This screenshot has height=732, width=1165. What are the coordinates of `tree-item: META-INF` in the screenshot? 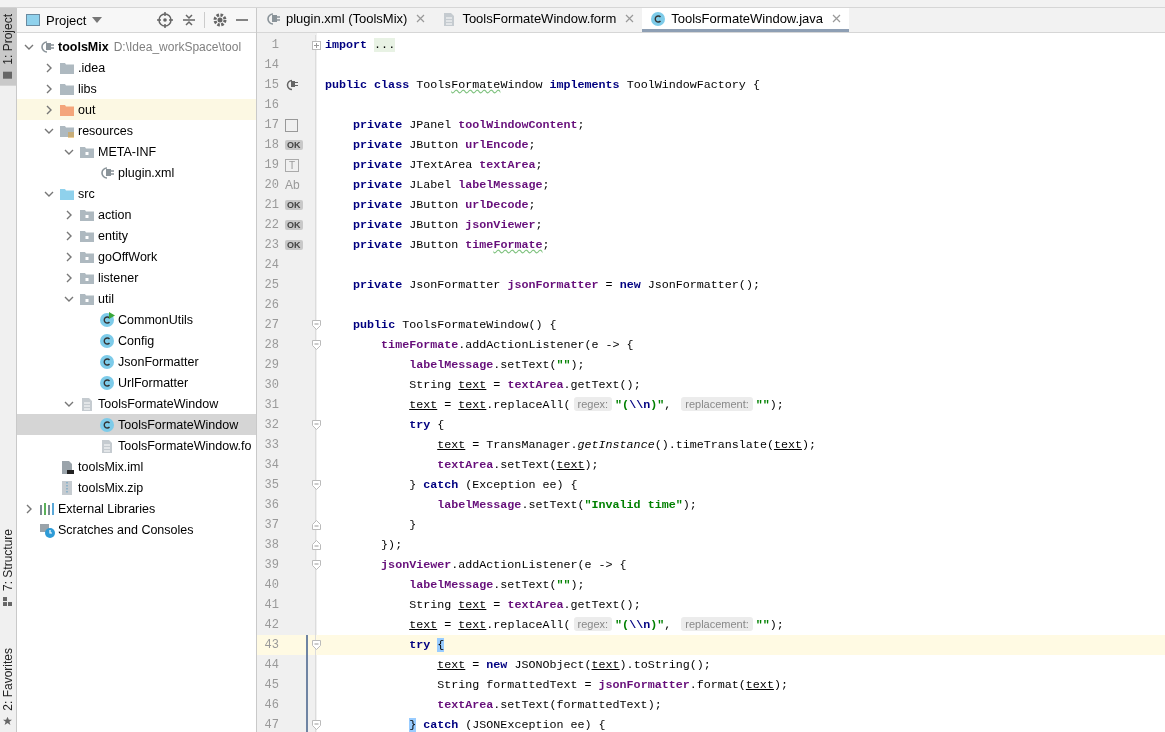 It's located at (136, 151).